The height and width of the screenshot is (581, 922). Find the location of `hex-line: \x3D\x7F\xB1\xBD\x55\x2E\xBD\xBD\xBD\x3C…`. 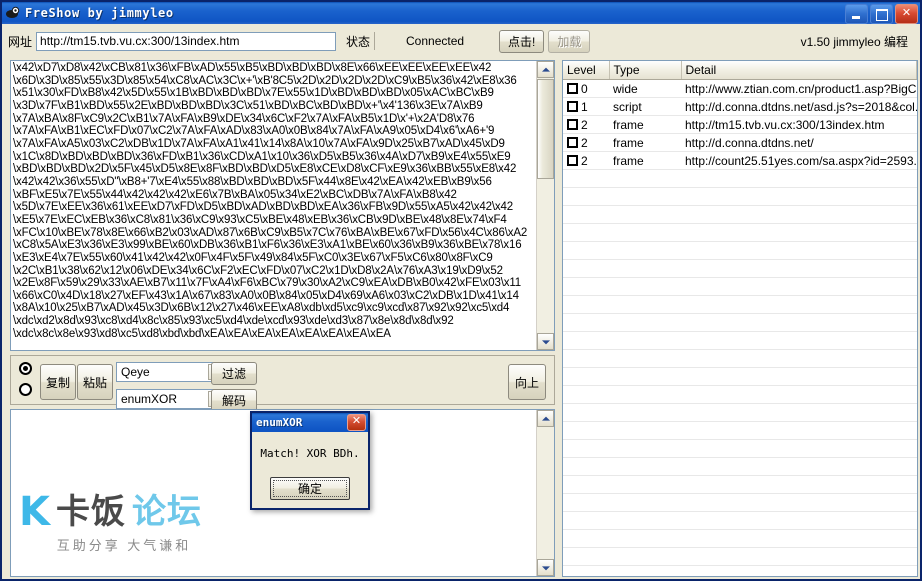

hex-line: \x3D\x7F\xB1\xBD\x55\x2E\xBD\xBD\xBD\x3C… is located at coordinates (248, 105).